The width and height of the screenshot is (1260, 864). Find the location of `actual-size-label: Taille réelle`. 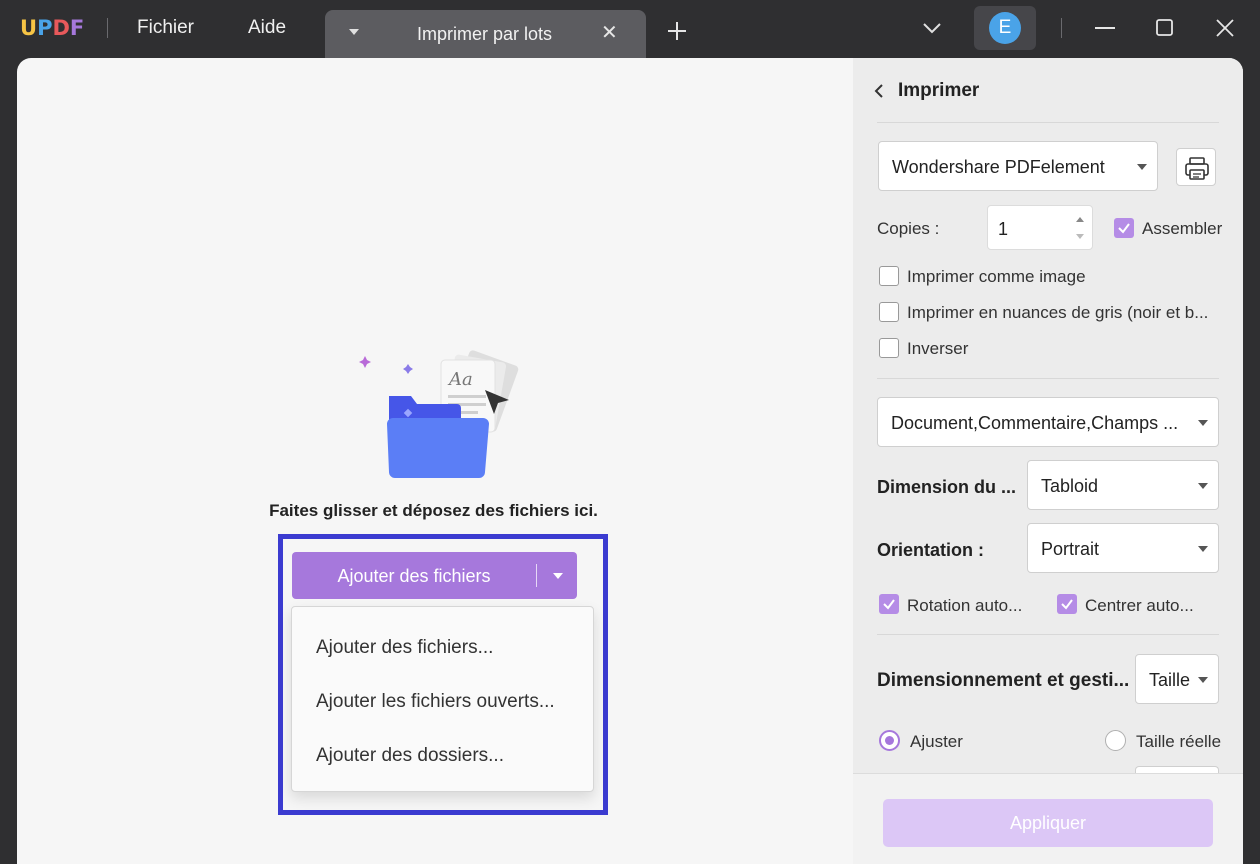

actual-size-label: Taille réelle is located at coordinates (1179, 741).